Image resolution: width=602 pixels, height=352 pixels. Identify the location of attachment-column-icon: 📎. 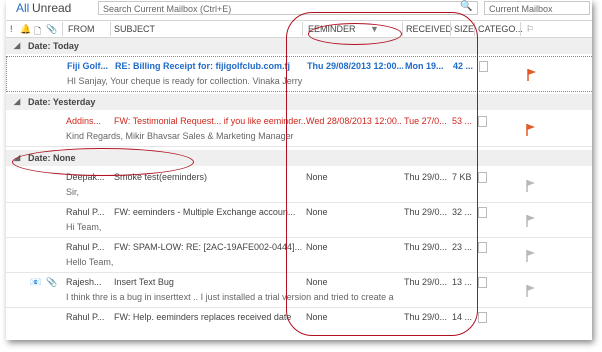
(51, 29).